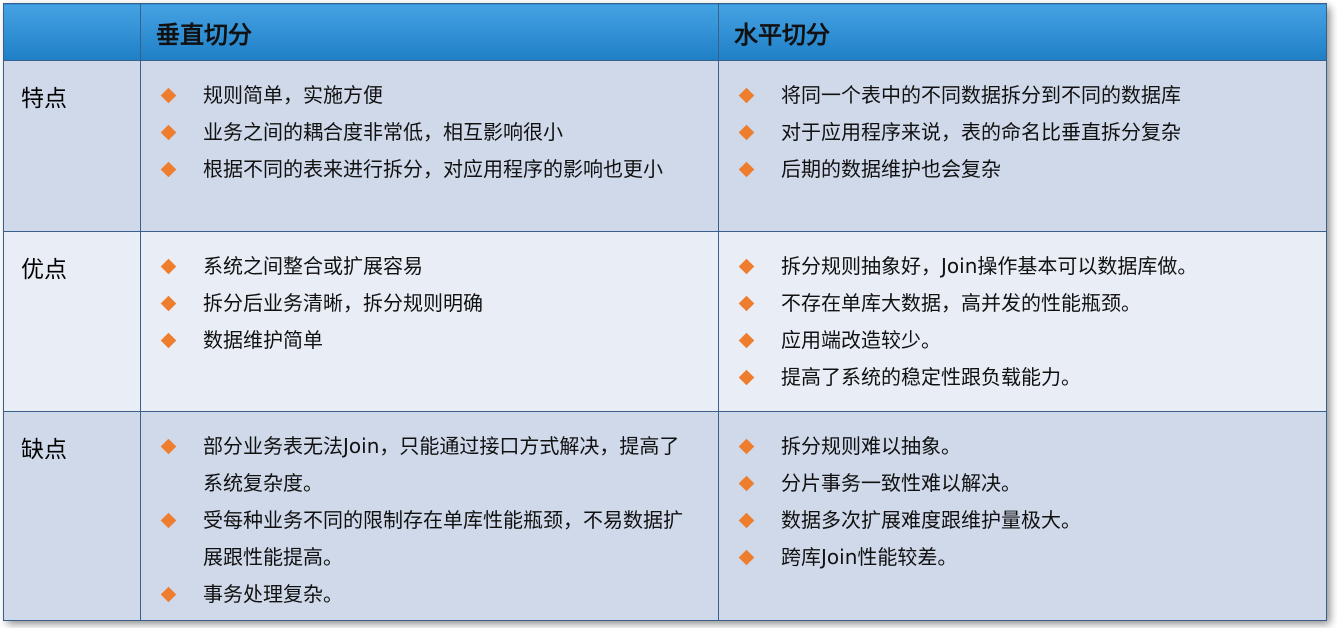 The image size is (1337, 628). What do you see at coordinates (869, 557) in the screenshot?
I see `list-item-text: 跨库Join性能较差。` at bounding box center [869, 557].